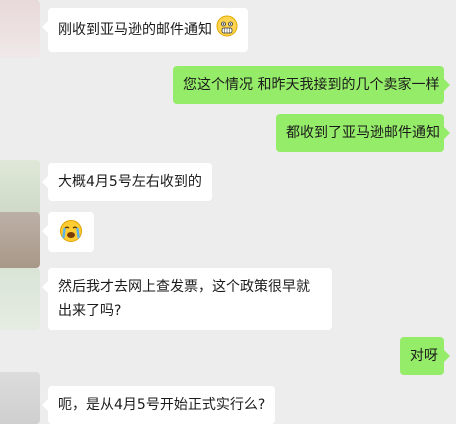 This screenshot has height=424, width=456. I want to click on message-bubble-outgoing: 对呀, so click(425, 356).